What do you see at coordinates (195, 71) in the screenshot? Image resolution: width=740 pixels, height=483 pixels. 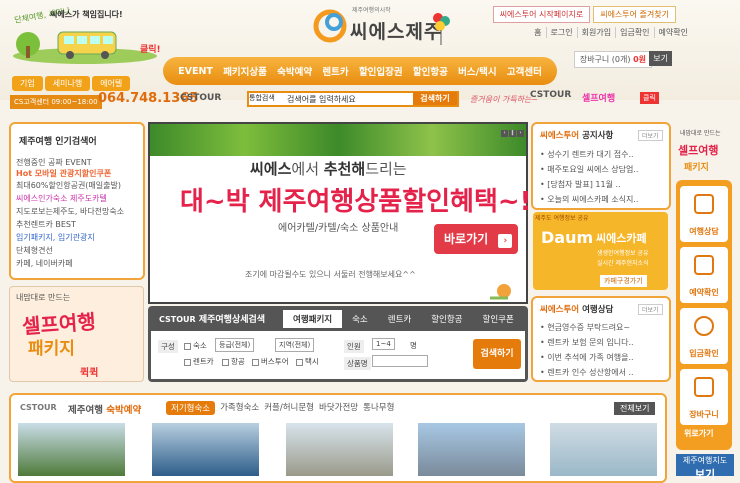 I see `nav-event: EVENT` at bounding box center [195, 71].